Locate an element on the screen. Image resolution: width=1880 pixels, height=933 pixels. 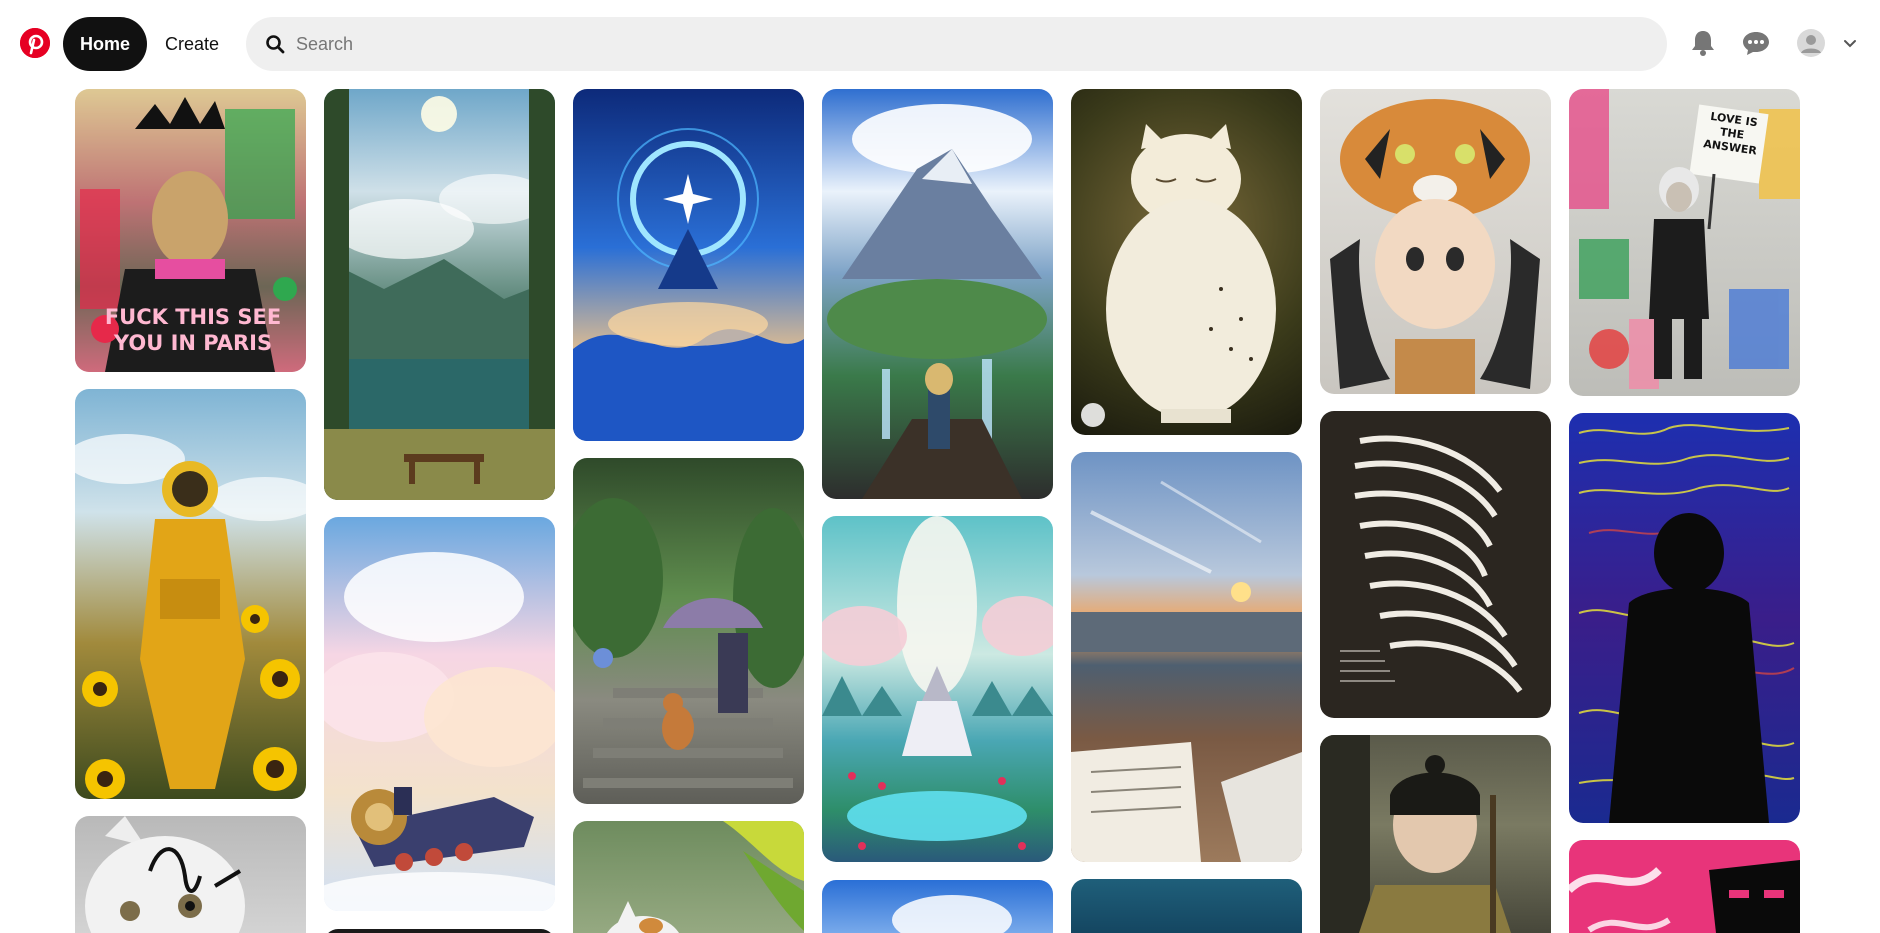
pin-silhouette-graffiti-text is located at coordinates (1684, 618).